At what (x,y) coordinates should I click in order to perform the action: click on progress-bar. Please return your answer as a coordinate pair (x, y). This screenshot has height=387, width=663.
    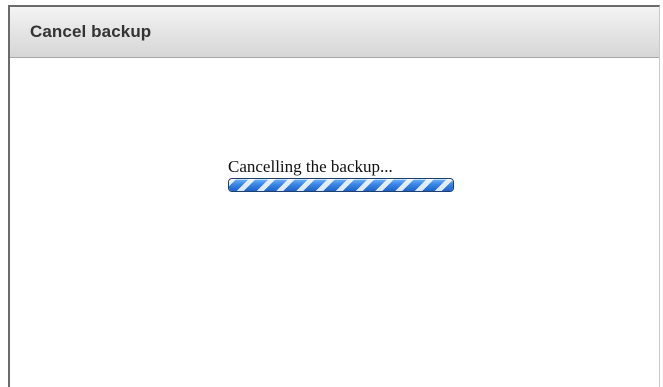
    Looking at the image, I should click on (341, 185).